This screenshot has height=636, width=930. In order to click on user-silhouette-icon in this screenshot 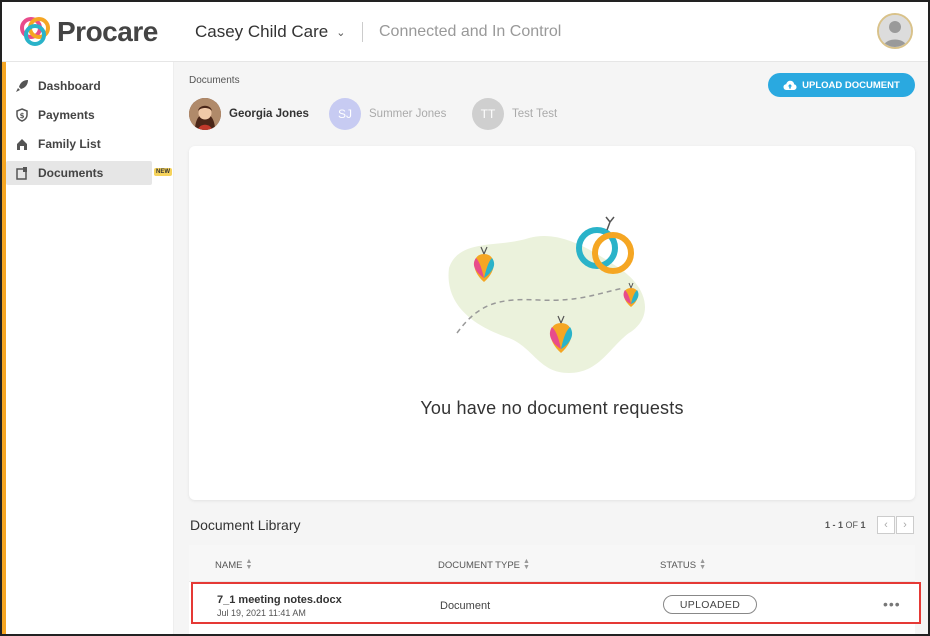, I will do `click(895, 31)`.